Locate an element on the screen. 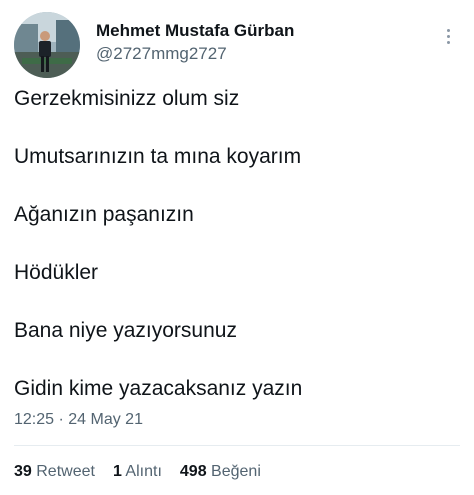  quotes-count: 1 is located at coordinates (117, 471).